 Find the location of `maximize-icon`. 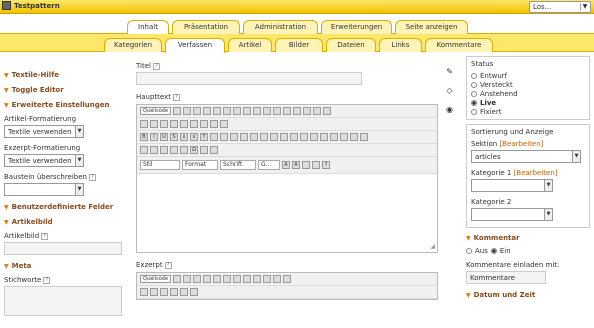

maximize-icon is located at coordinates (306, 165).